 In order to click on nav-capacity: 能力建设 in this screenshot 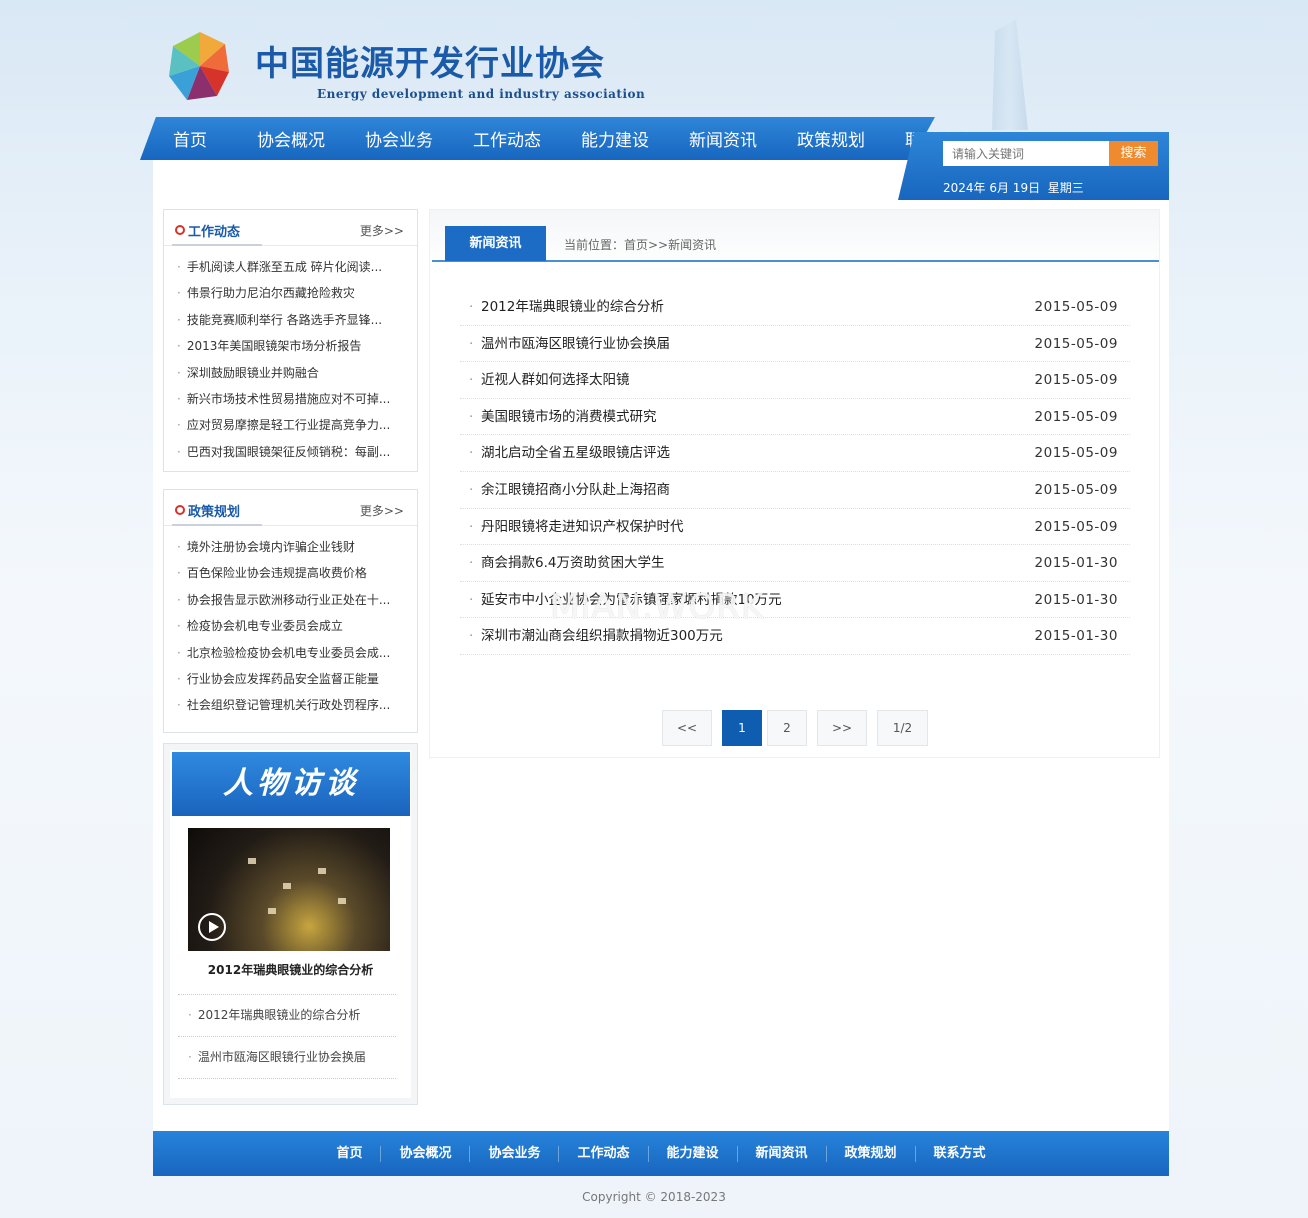, I will do `click(615, 138)`.